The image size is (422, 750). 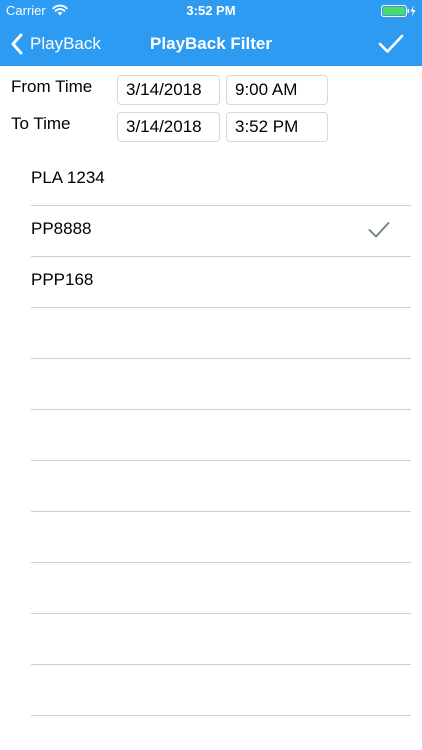 I want to click on checkmark-icon, so click(x=391, y=43).